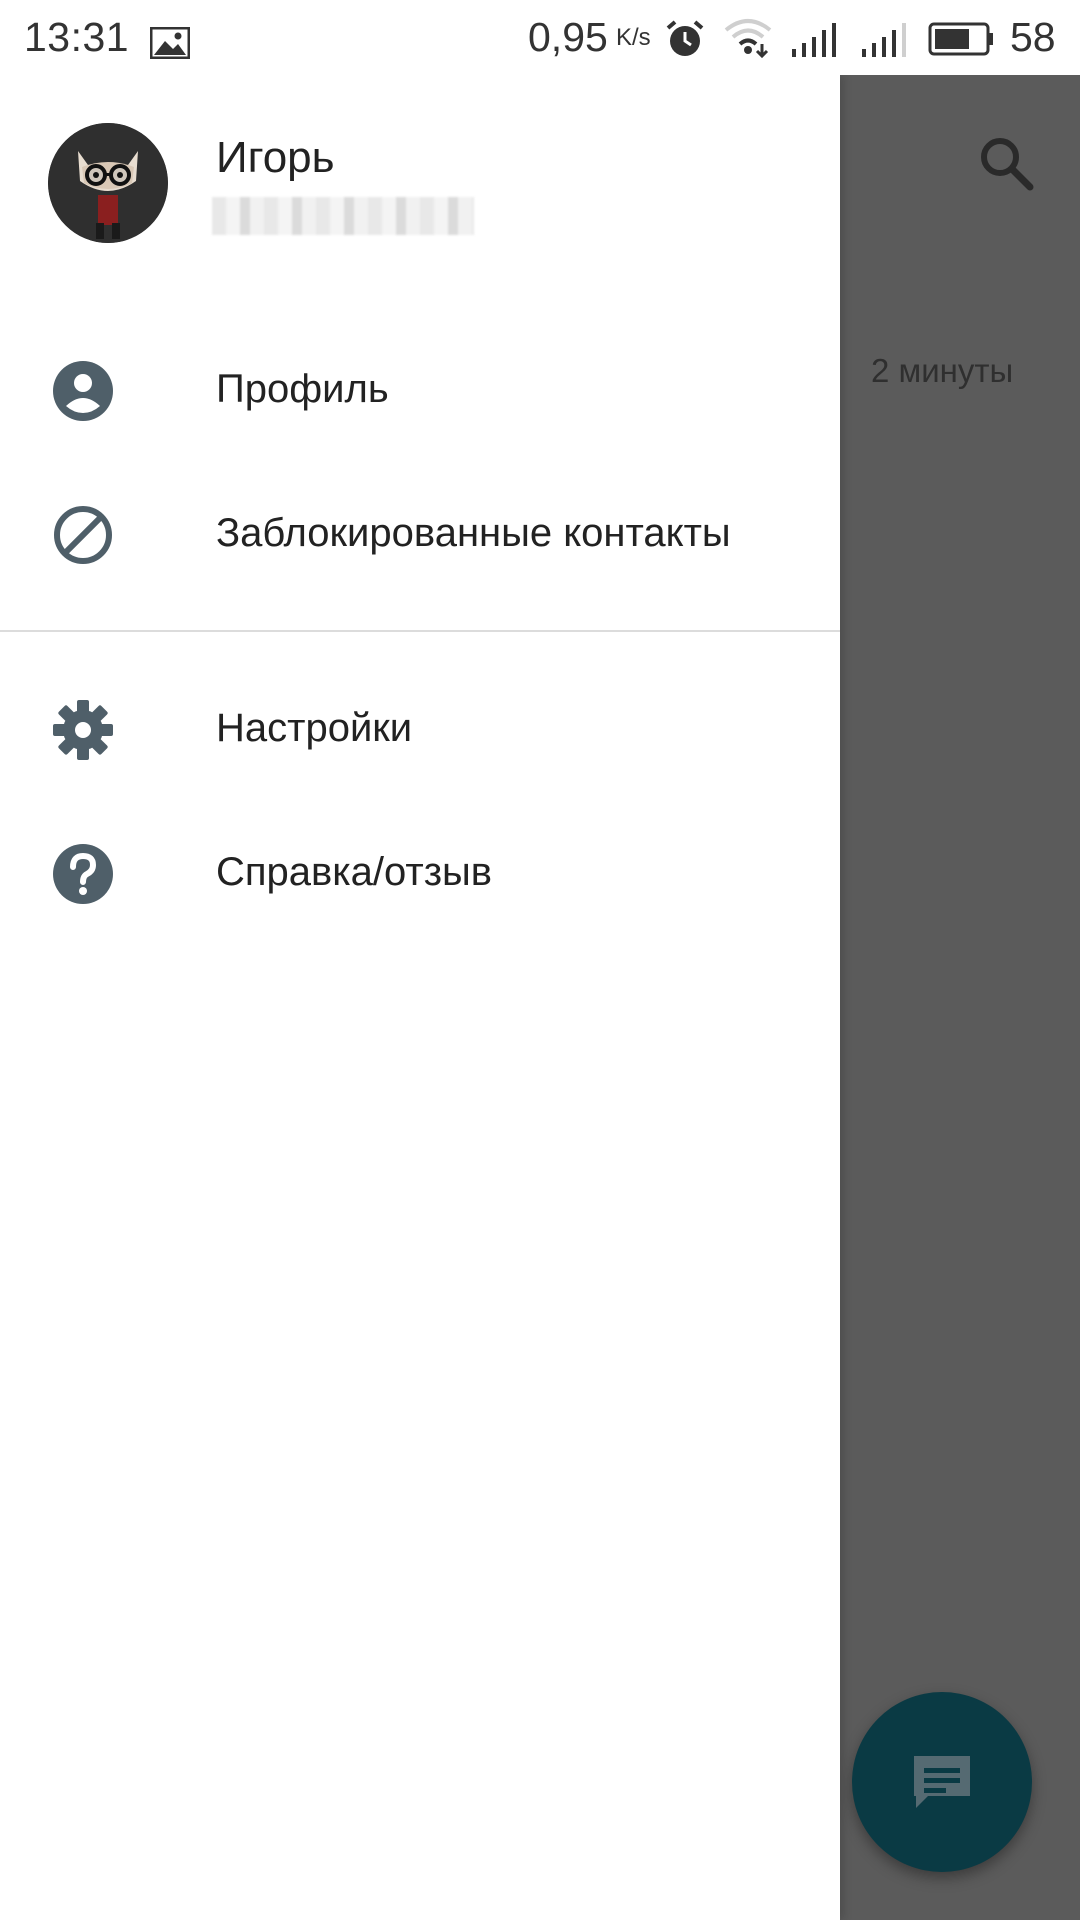 Image resolution: width=1080 pixels, height=1920 pixels. What do you see at coordinates (83, 730) in the screenshot?
I see `gear-icon` at bounding box center [83, 730].